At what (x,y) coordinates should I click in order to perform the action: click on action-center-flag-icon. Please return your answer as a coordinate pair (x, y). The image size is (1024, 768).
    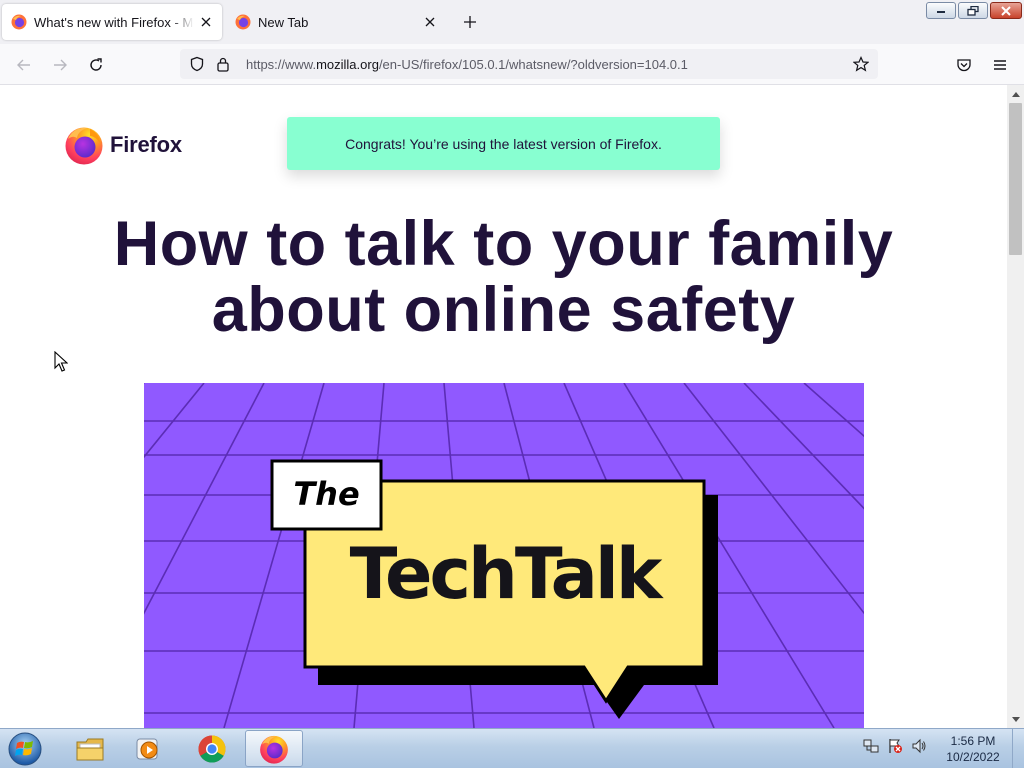
    Looking at the image, I should click on (895, 746).